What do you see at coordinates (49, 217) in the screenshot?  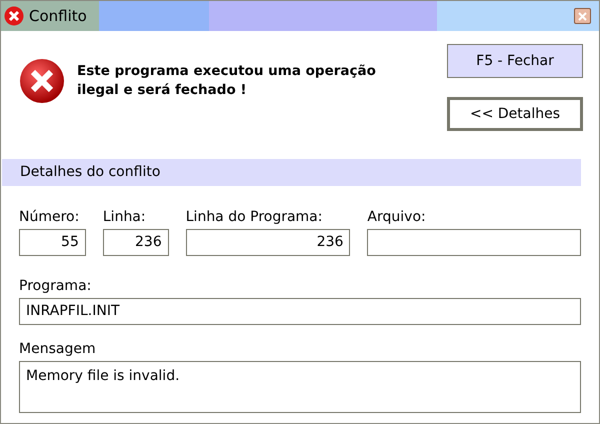 I see `field-label: Número:` at bounding box center [49, 217].